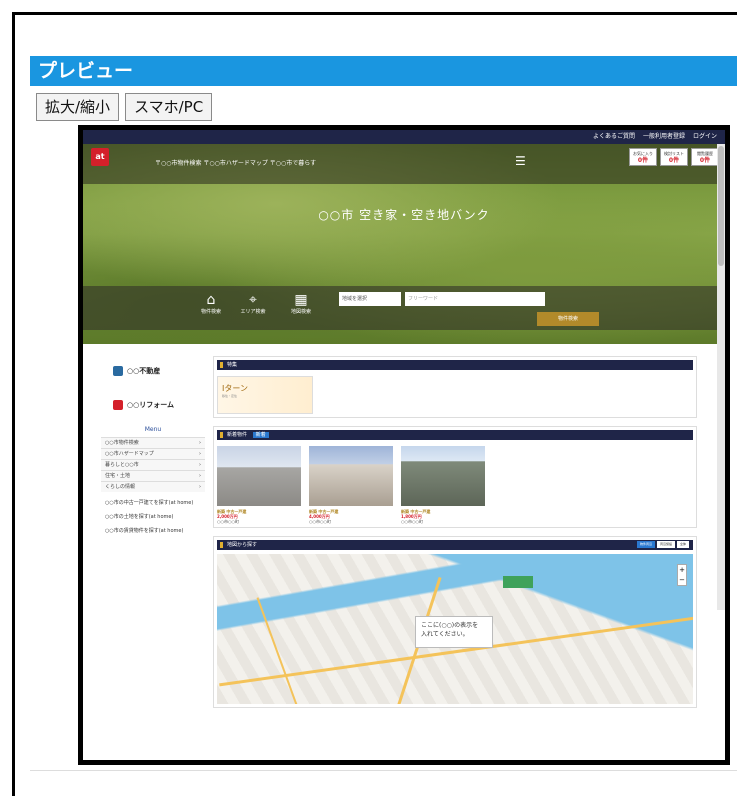 This screenshot has width=737, height=796. I want to click on menu-item-housing: 住宅・土地, so click(153, 475).